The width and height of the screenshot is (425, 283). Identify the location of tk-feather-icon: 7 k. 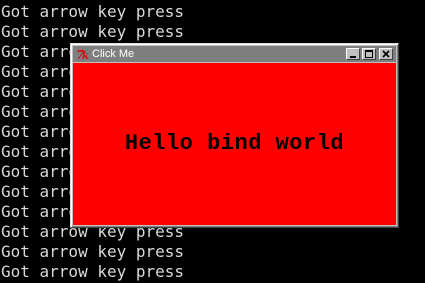
(83, 54).